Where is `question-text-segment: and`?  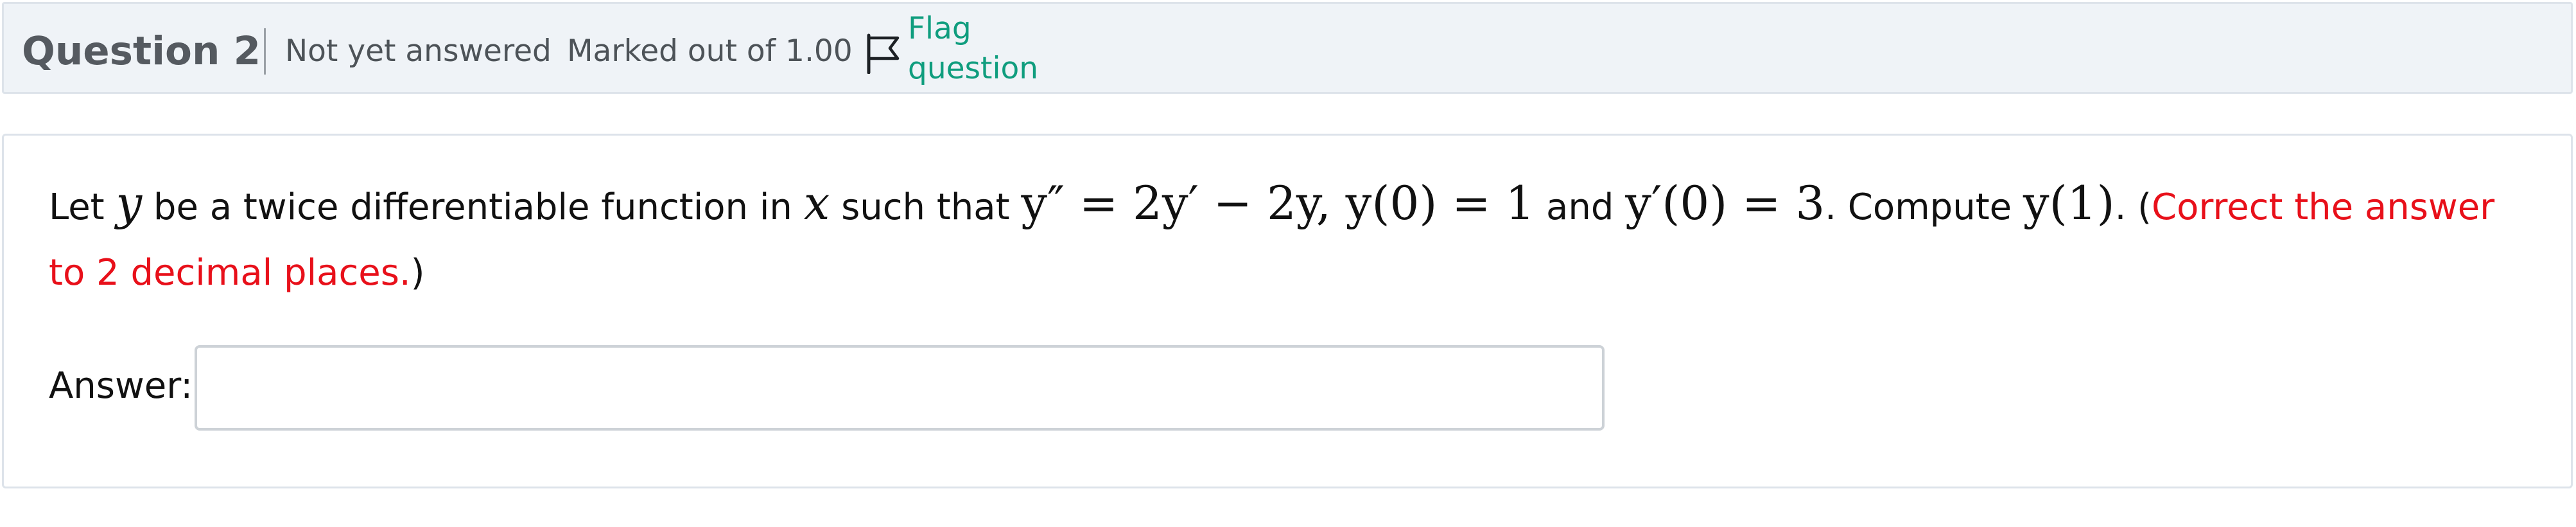 question-text-segment: and is located at coordinates (1580, 207).